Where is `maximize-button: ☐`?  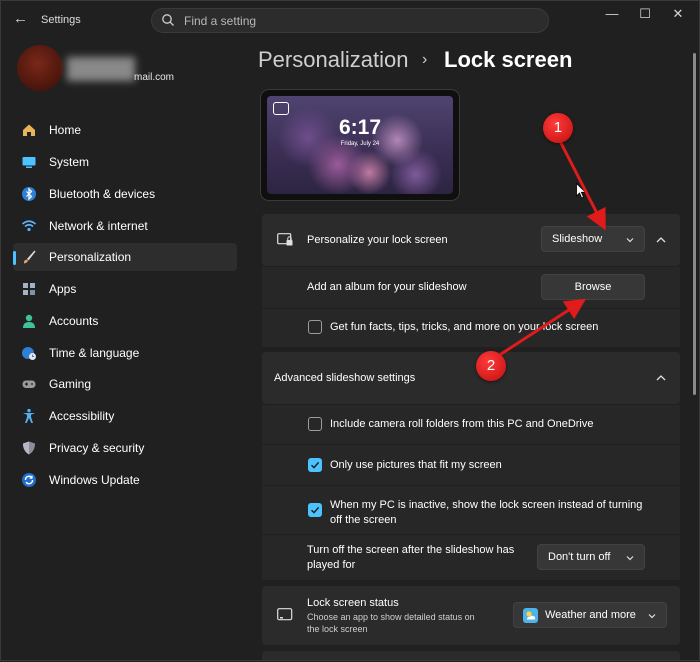
maximize-button: ☐ is located at coordinates (645, 14).